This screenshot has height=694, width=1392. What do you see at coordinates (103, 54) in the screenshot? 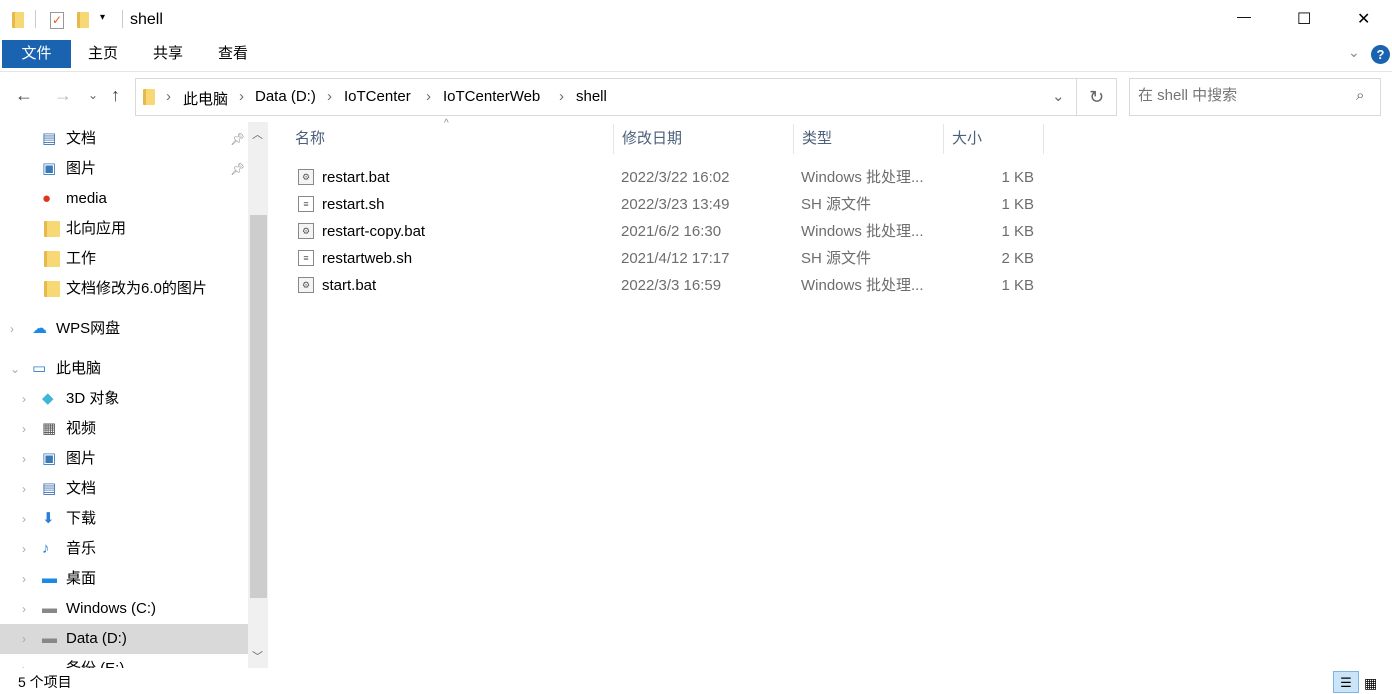
I see `tab-home: 主页` at bounding box center [103, 54].